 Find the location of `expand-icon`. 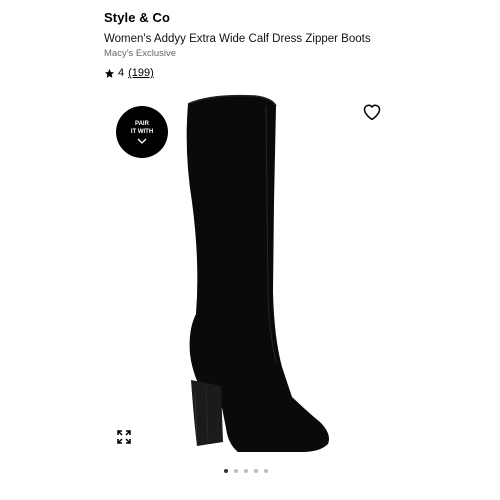

expand-icon is located at coordinates (124, 437).